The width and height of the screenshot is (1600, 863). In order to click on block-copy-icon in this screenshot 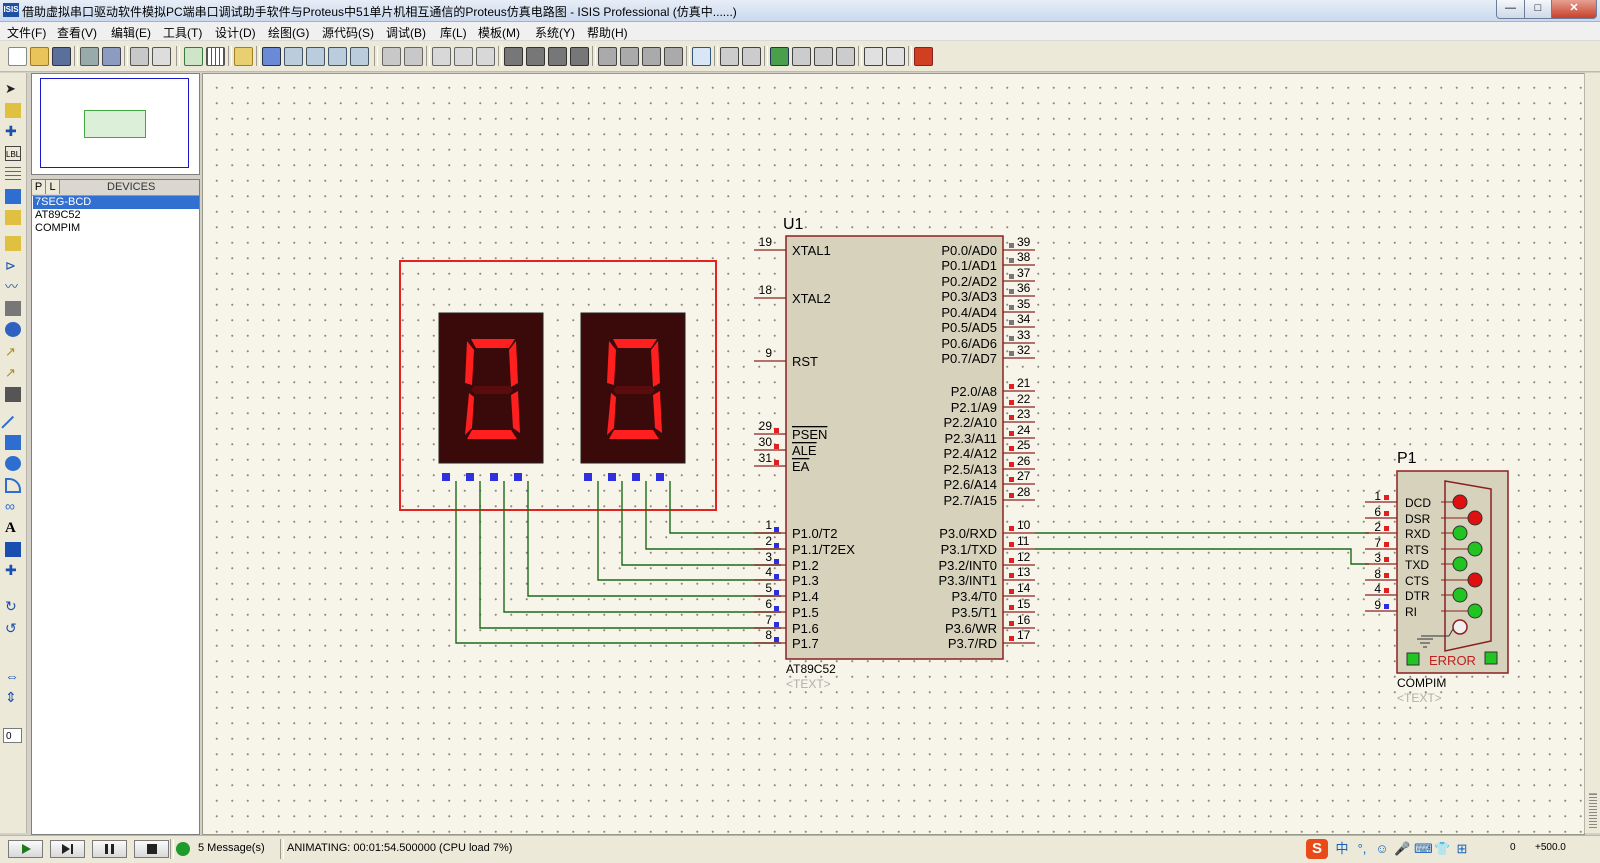, I will do `click(513, 56)`.